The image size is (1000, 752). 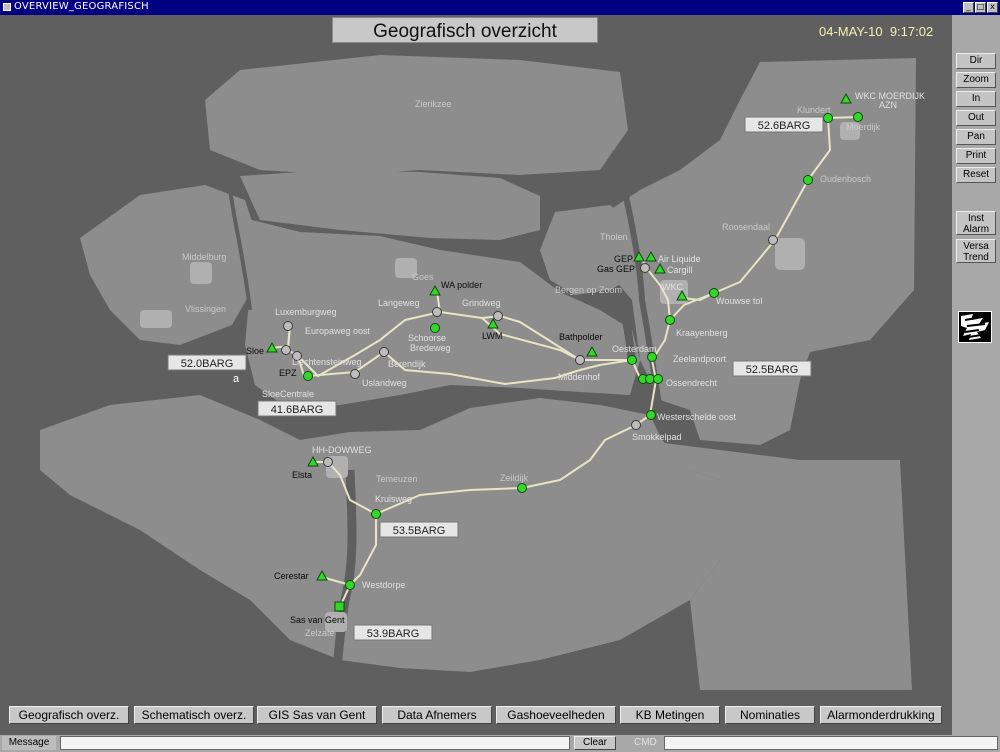 What do you see at coordinates (194, 715) in the screenshot?
I see `nav-schematisch-button: Schematisch overz.` at bounding box center [194, 715].